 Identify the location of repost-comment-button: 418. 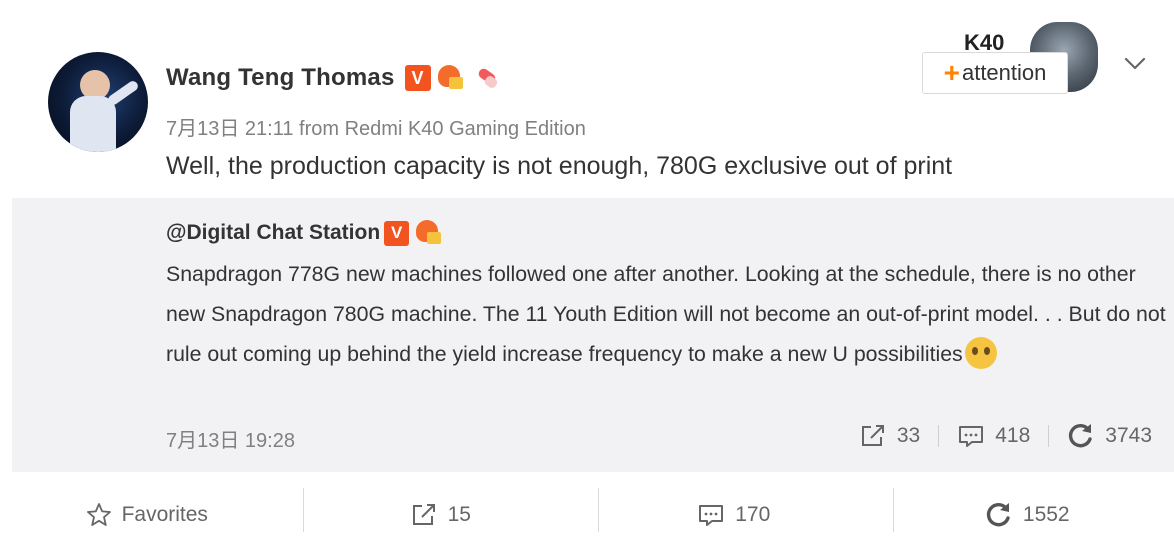
(993, 436).